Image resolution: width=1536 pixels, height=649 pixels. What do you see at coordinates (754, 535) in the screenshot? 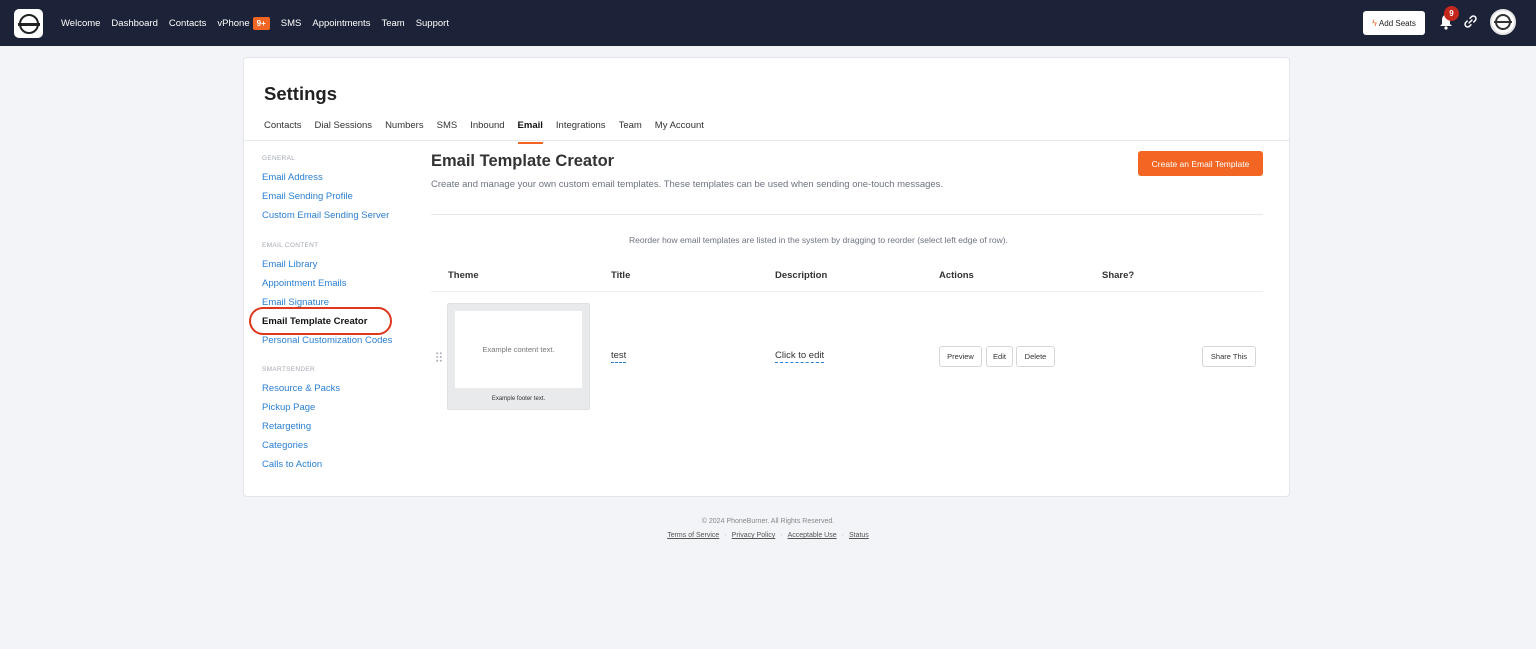
I see `footer-link-privacy-policy: Privacy Policy` at bounding box center [754, 535].